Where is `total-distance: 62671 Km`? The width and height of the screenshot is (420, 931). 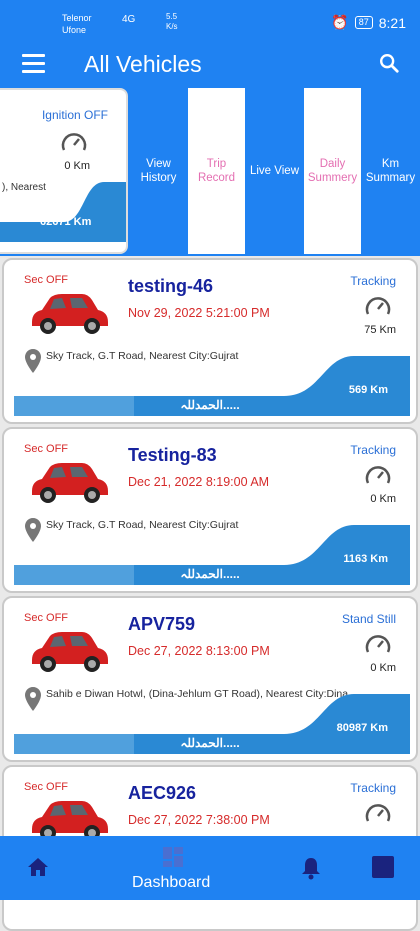 total-distance: 62671 Km is located at coordinates (66, 222).